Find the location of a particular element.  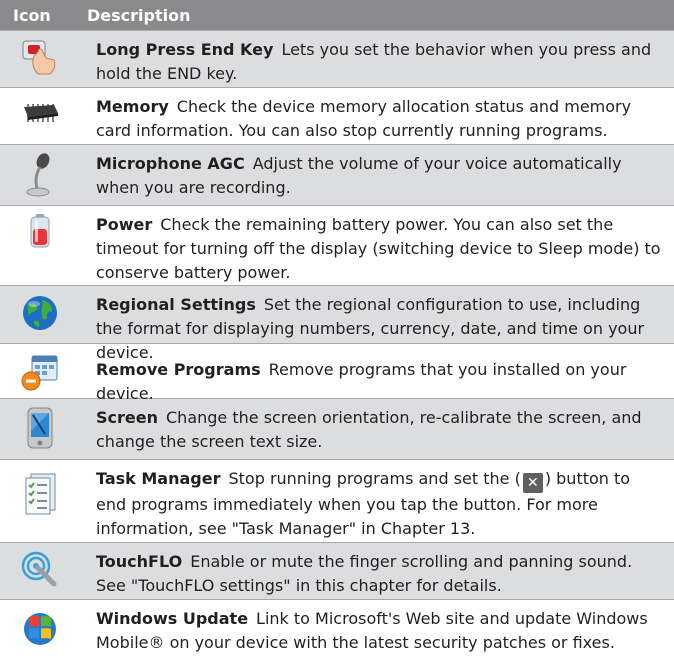

remove-programs-icon is located at coordinates (40, 368).